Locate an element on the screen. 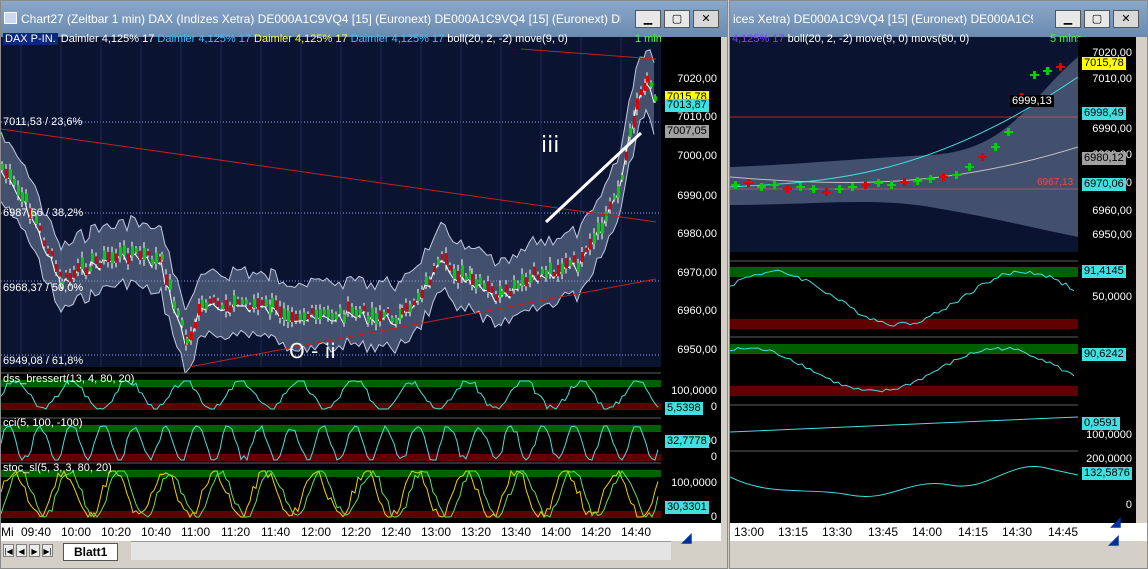  time-label: 14:15 is located at coordinates (973, 532).